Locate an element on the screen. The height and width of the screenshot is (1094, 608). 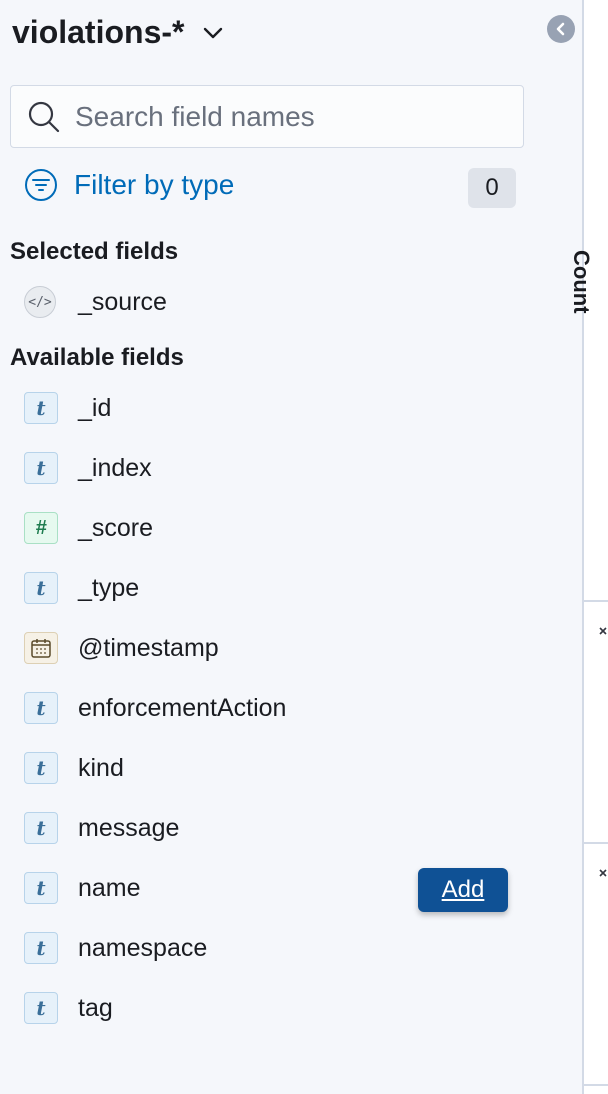
field-item-message: t message is located at coordinates (284, 828).